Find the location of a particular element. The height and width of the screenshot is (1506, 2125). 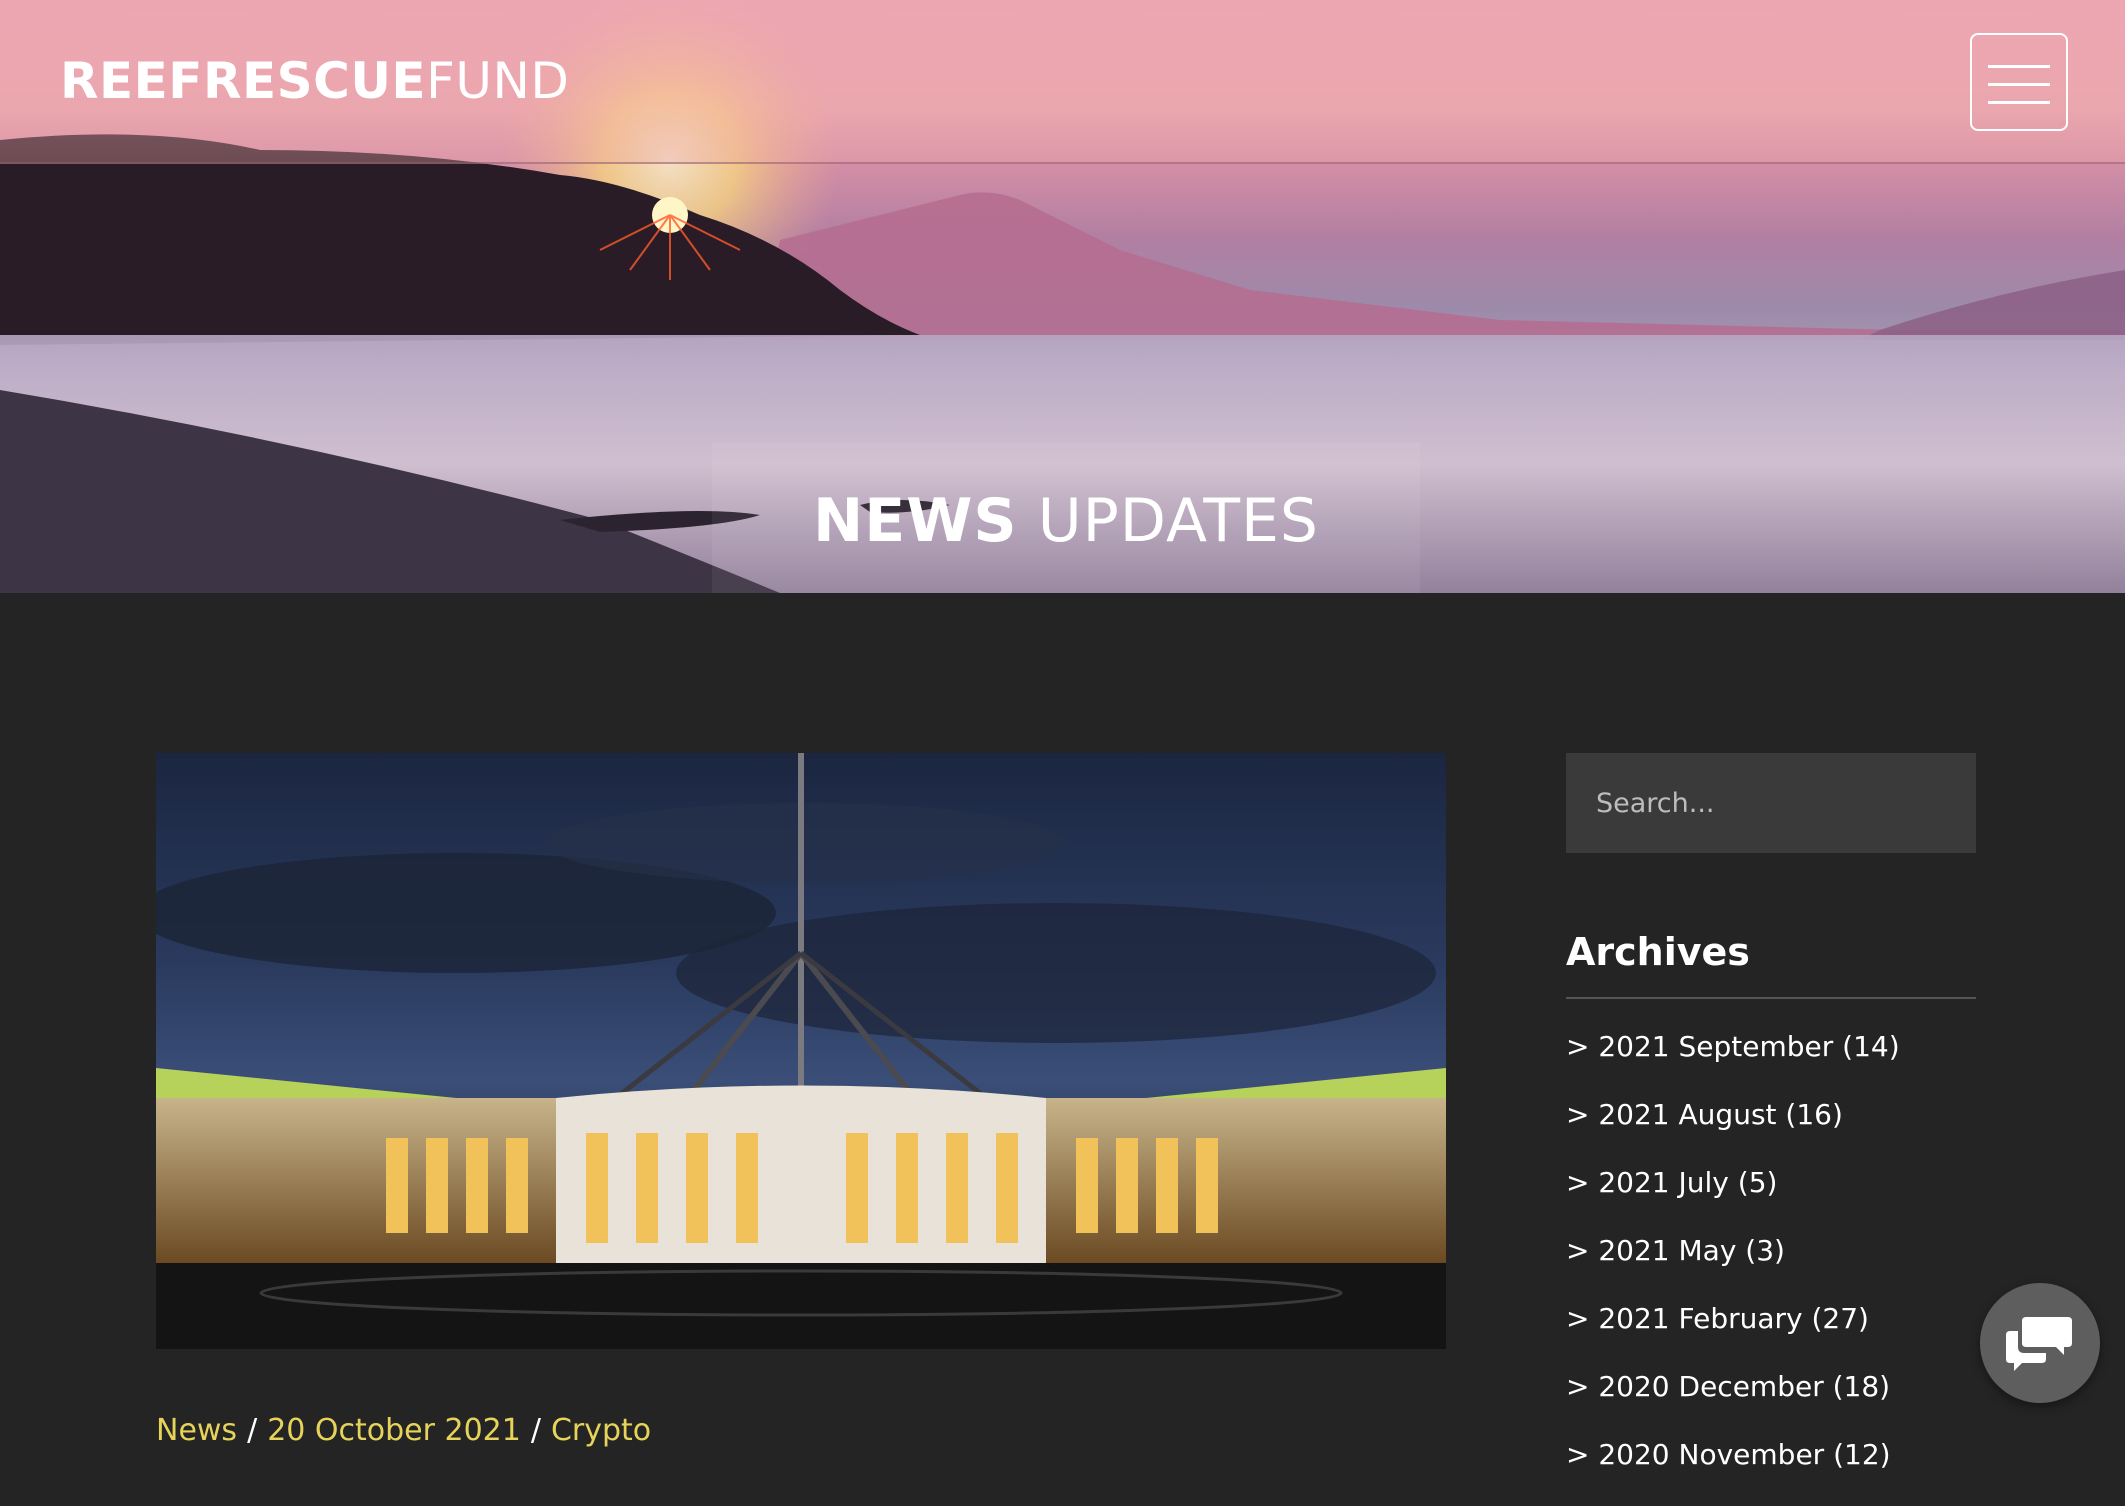

site-logo: REEFRESCUEFUND is located at coordinates (314, 81).